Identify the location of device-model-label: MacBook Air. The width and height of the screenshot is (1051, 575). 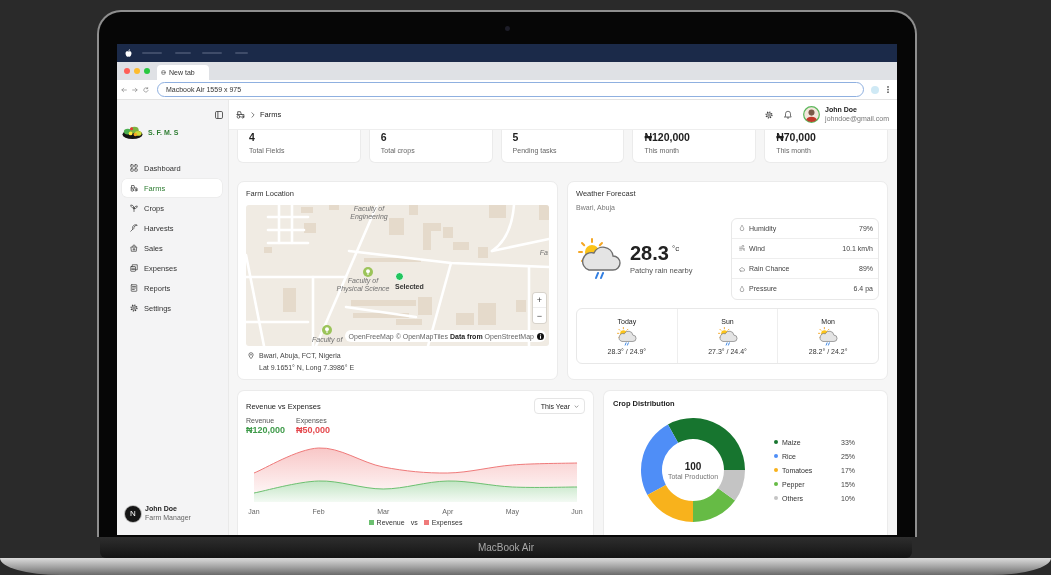
(506, 547).